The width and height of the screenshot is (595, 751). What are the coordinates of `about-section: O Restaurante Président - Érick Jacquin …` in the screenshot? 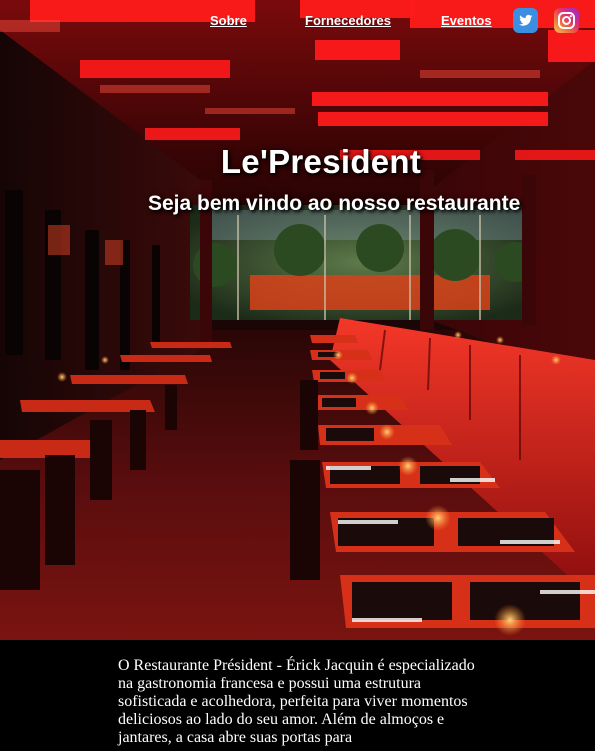 It's located at (297, 695).